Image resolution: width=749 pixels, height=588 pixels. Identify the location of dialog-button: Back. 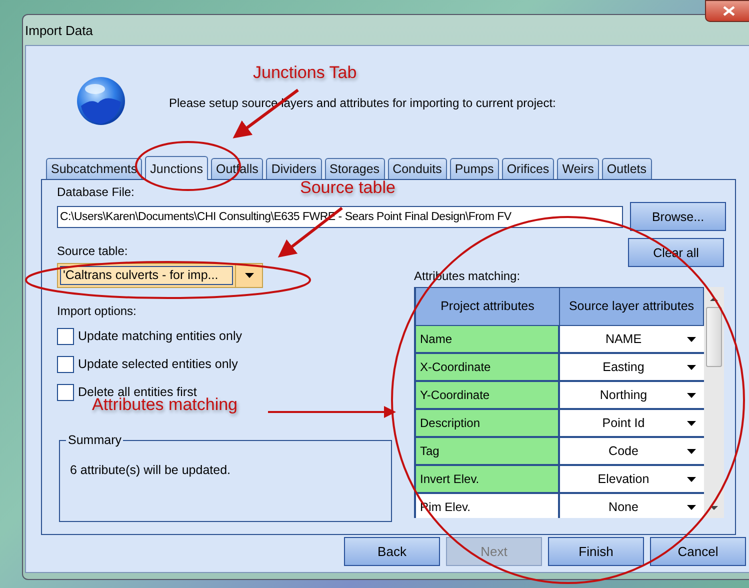
(392, 551).